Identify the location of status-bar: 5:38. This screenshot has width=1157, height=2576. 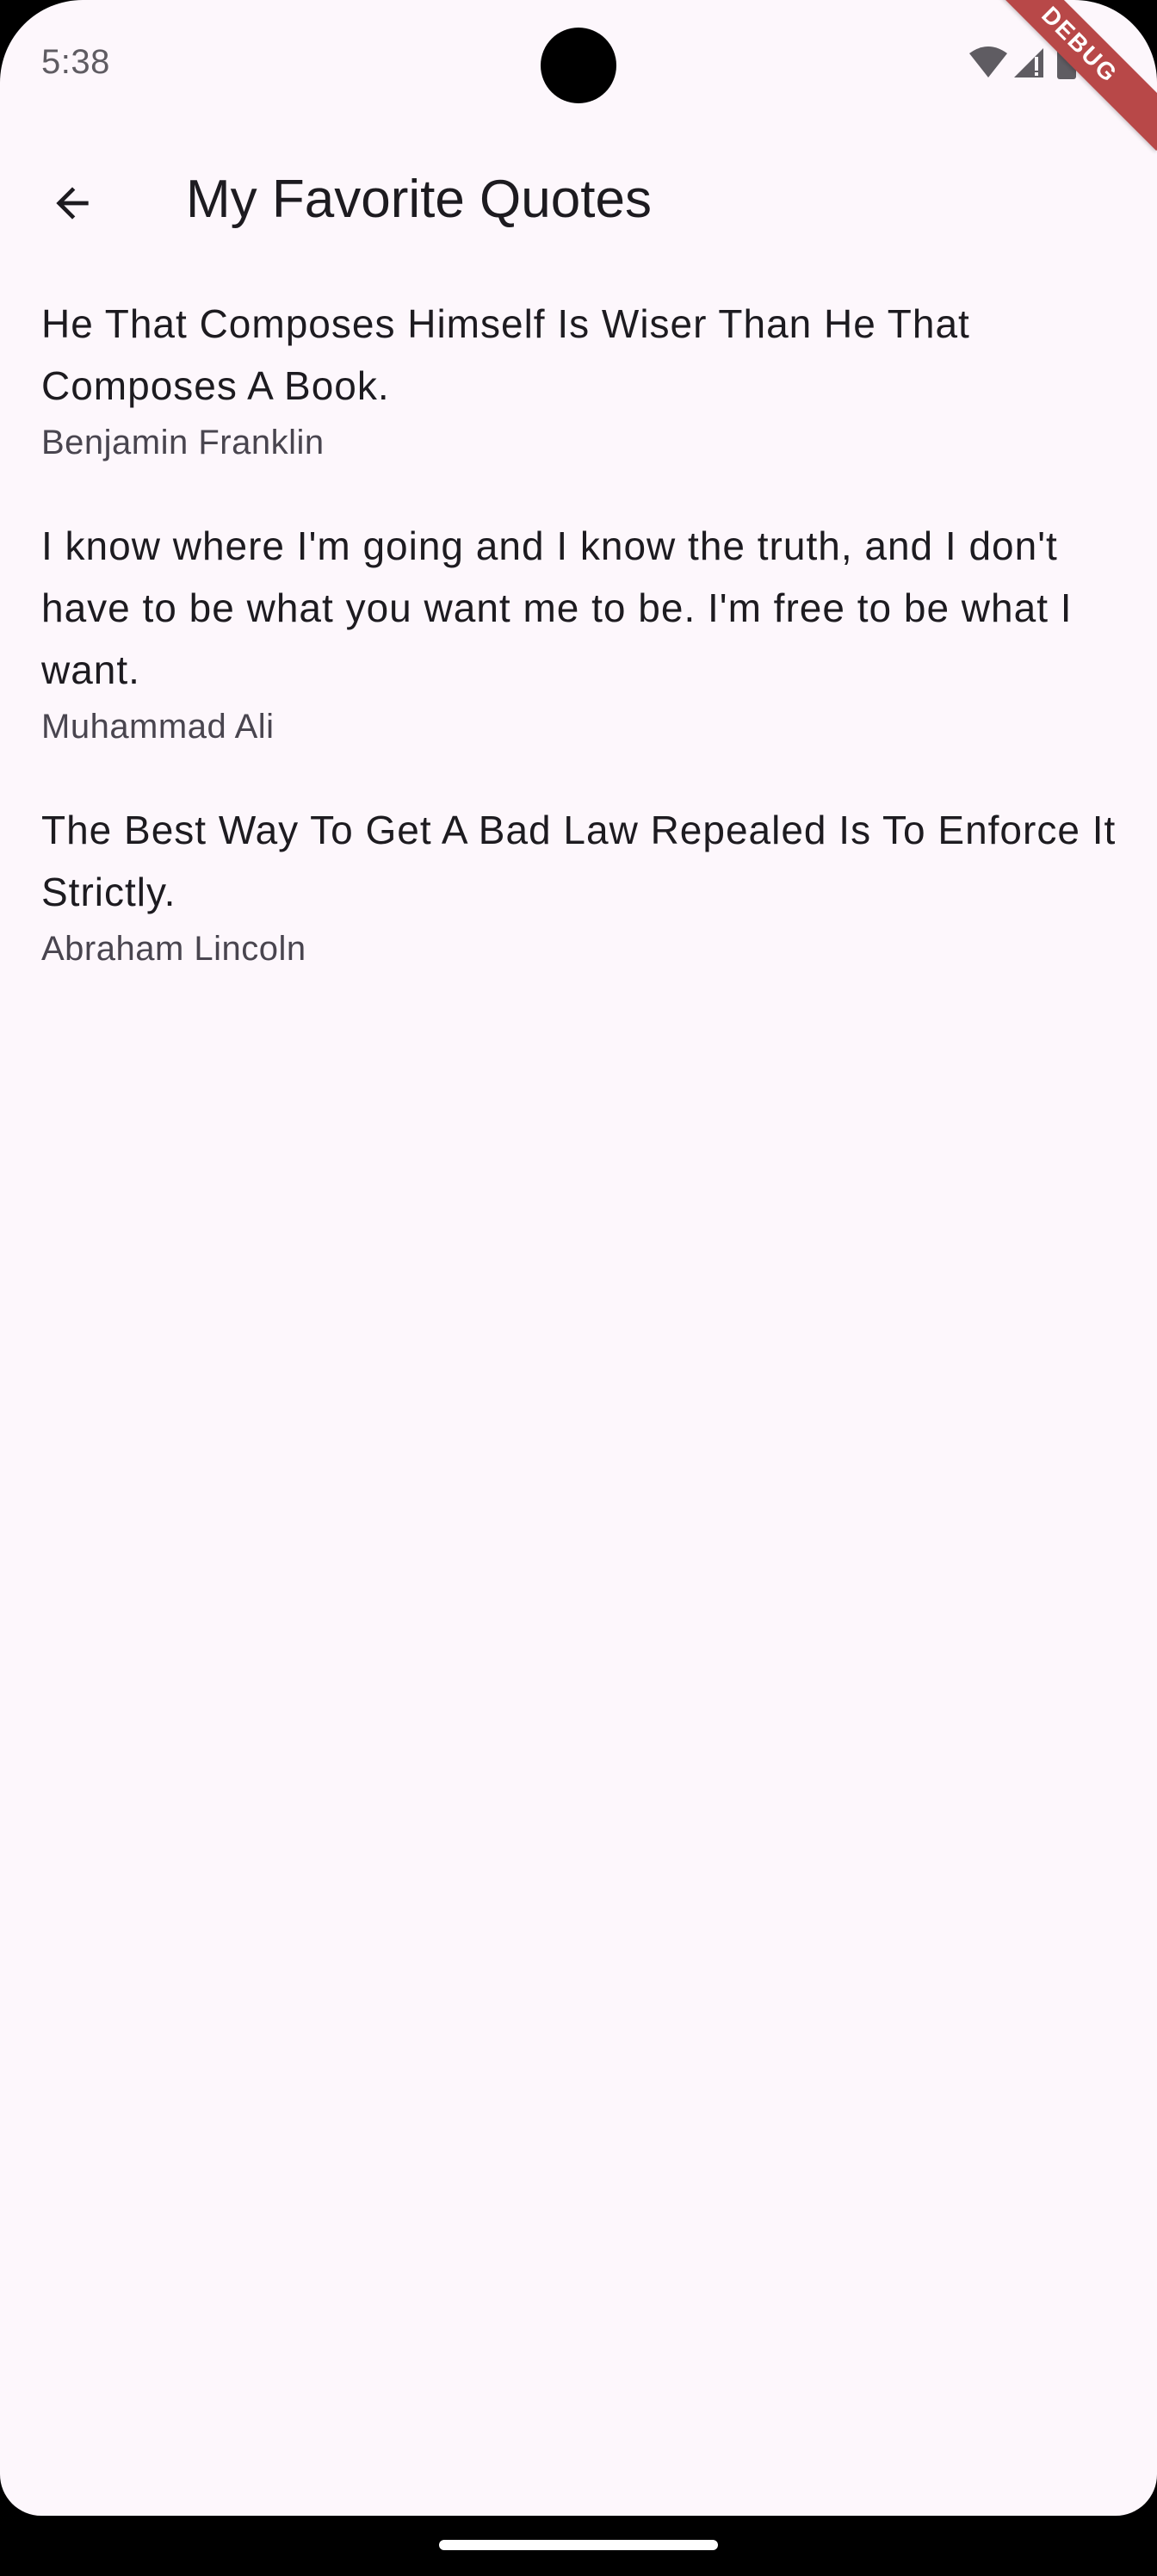
(579, 65).